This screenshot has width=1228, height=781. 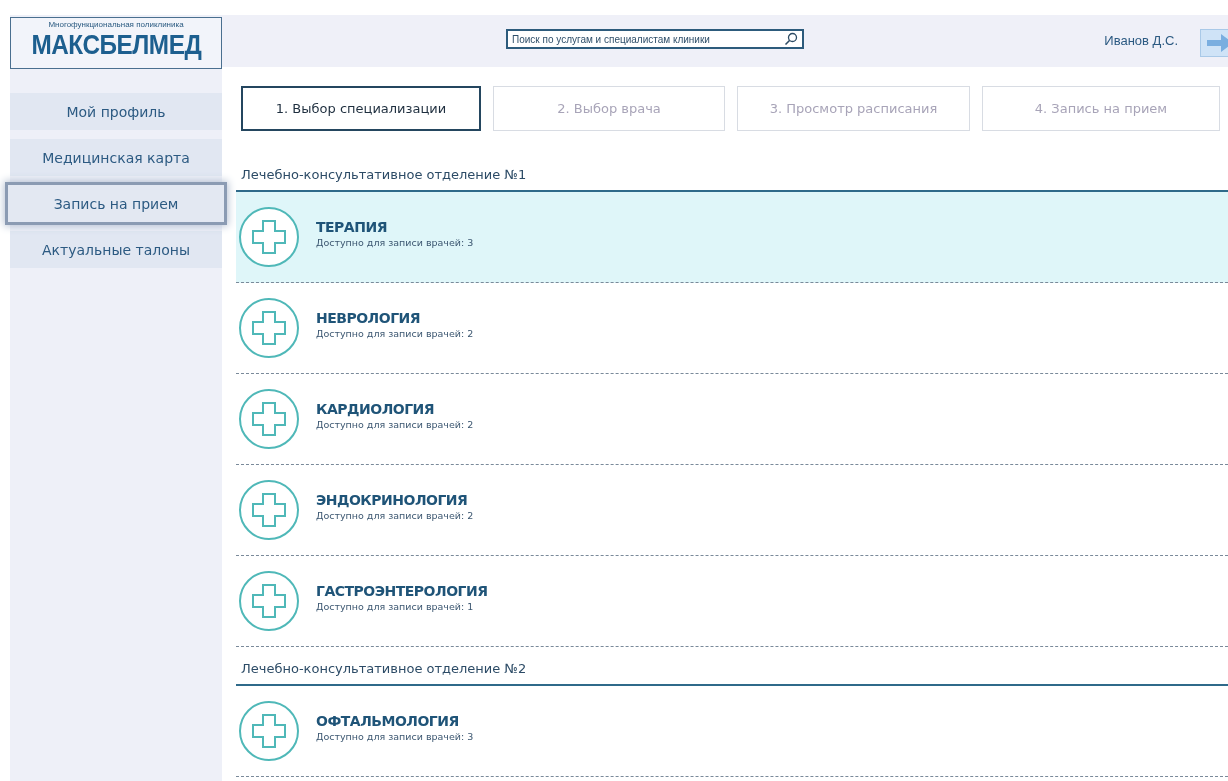 I want to click on specialty-row: ОФТАЛЬМОЛОГИЯ Доступно для записи врачей: 3, so click(x=732, y=731).